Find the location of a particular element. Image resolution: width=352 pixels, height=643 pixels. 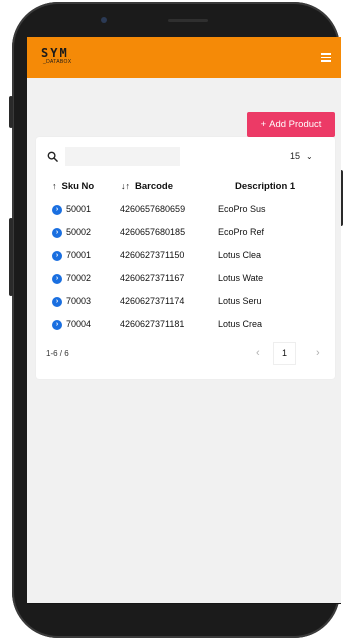

cell-barcode: 4260627371174 is located at coordinates (152, 301).